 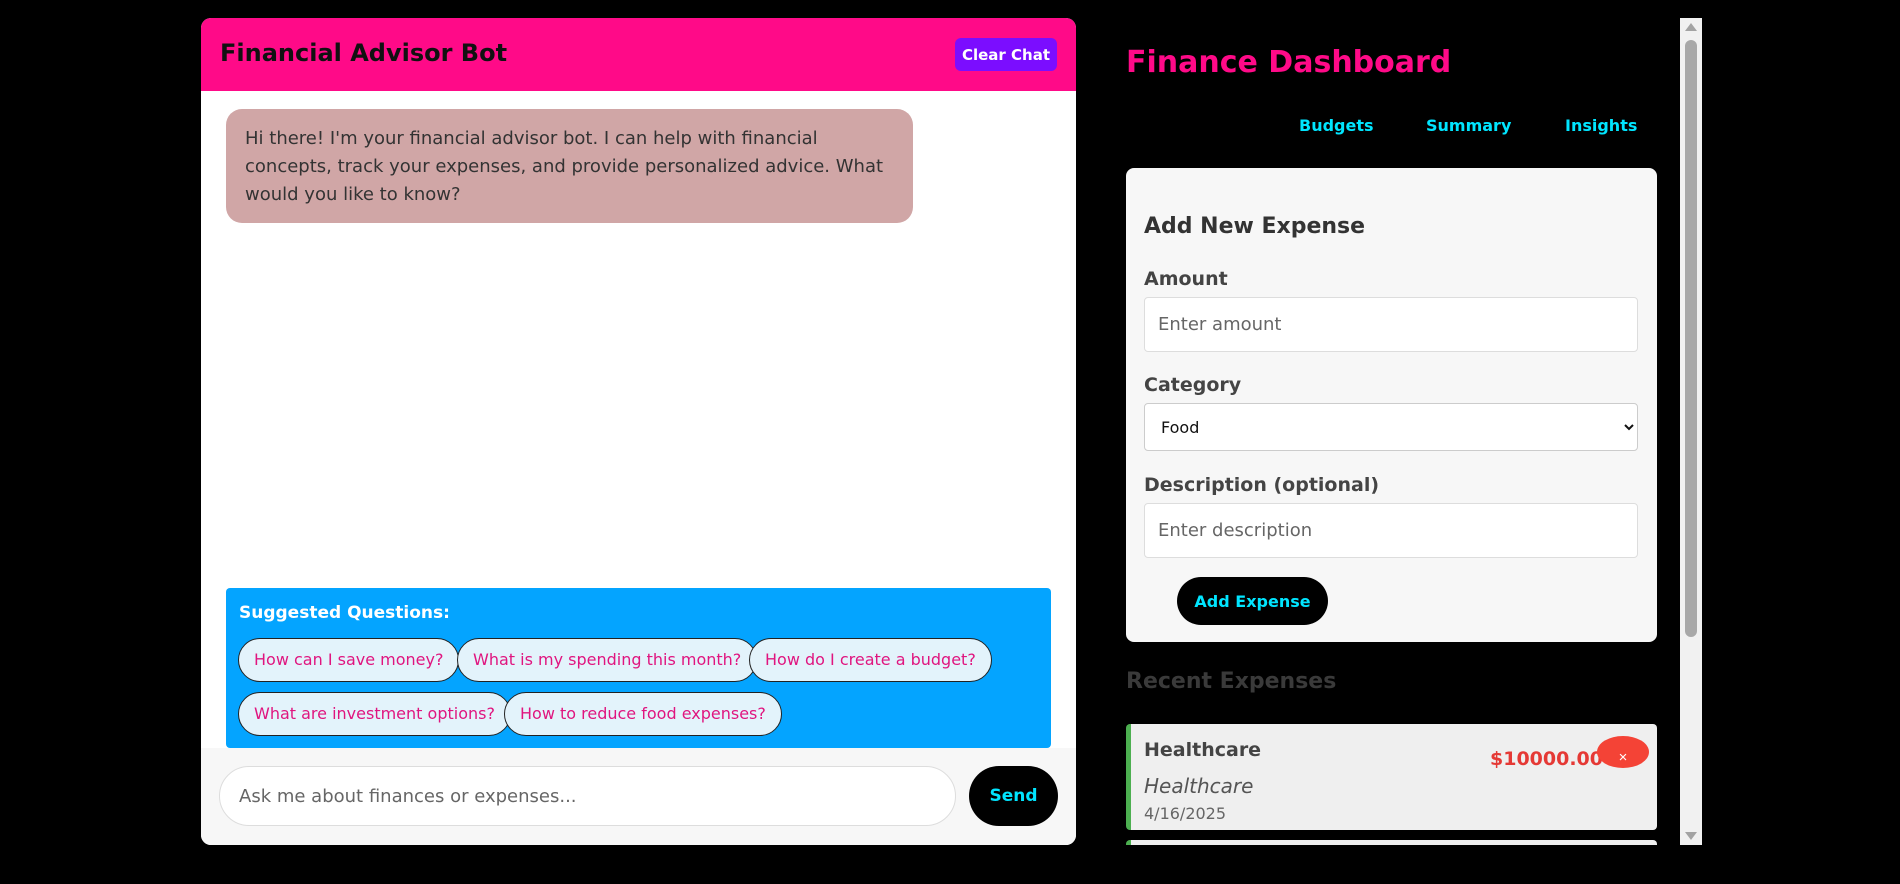 What do you see at coordinates (1336, 125) in the screenshot?
I see `tab-budgets: Budgets` at bounding box center [1336, 125].